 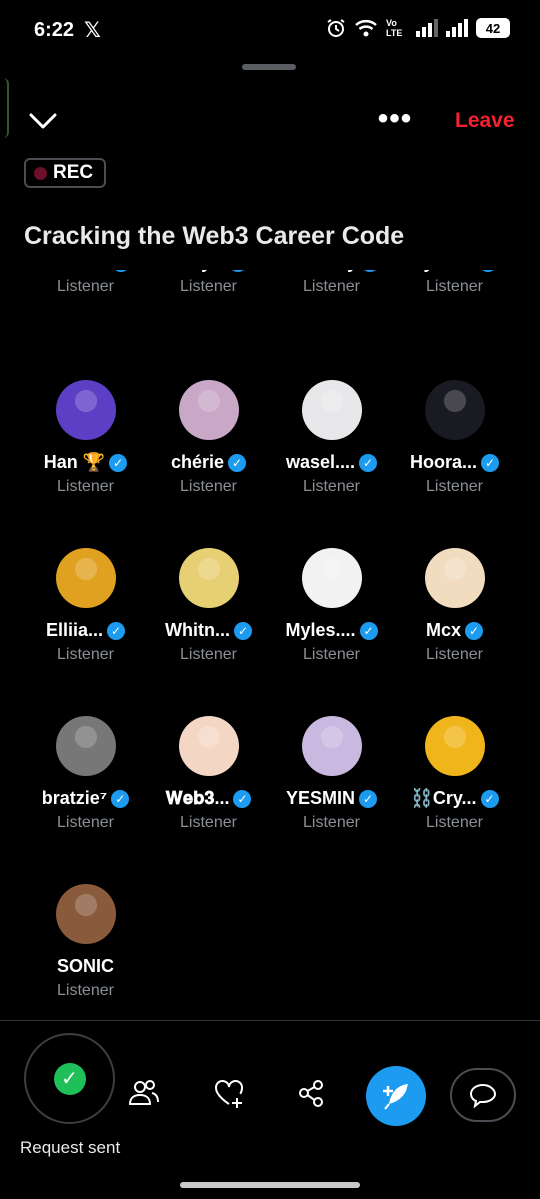 I want to click on participant-card: 𝙓𝙄𝘼𝙊by ✓ Listener, so click(x=331, y=305).